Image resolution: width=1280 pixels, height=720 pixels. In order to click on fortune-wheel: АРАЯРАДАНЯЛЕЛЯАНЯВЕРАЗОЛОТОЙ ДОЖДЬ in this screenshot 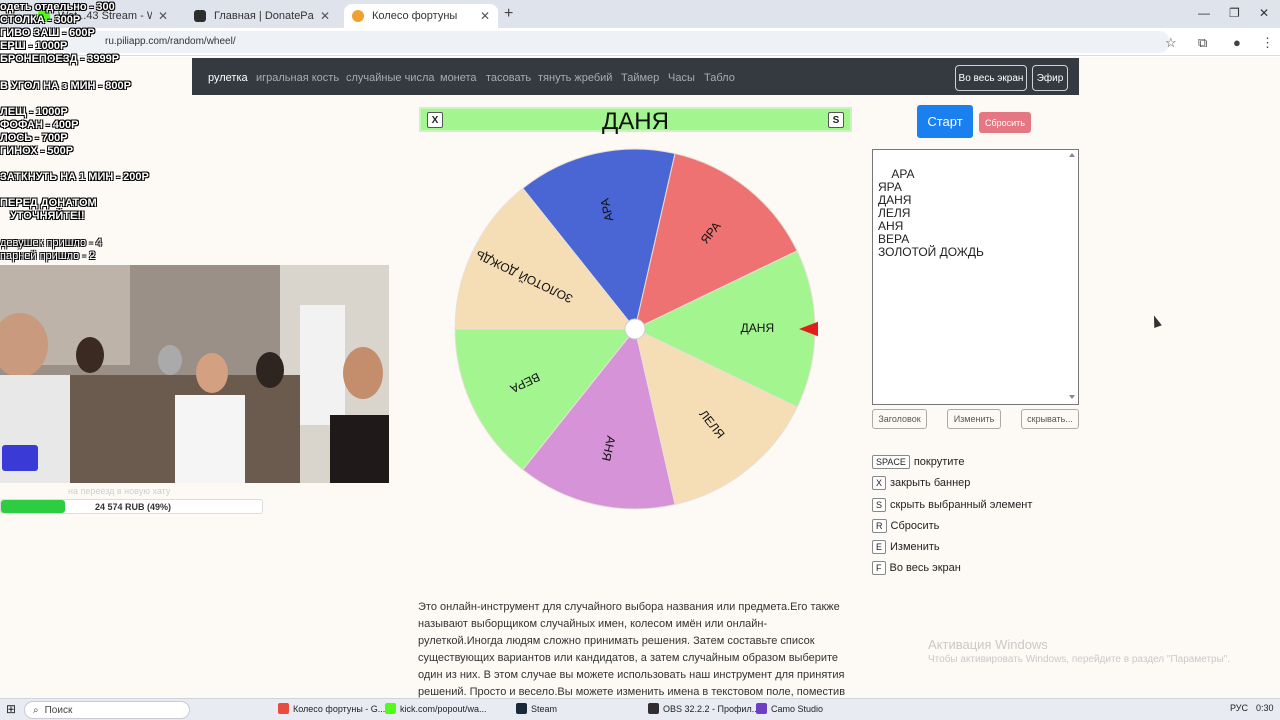, I will do `click(635, 329)`.